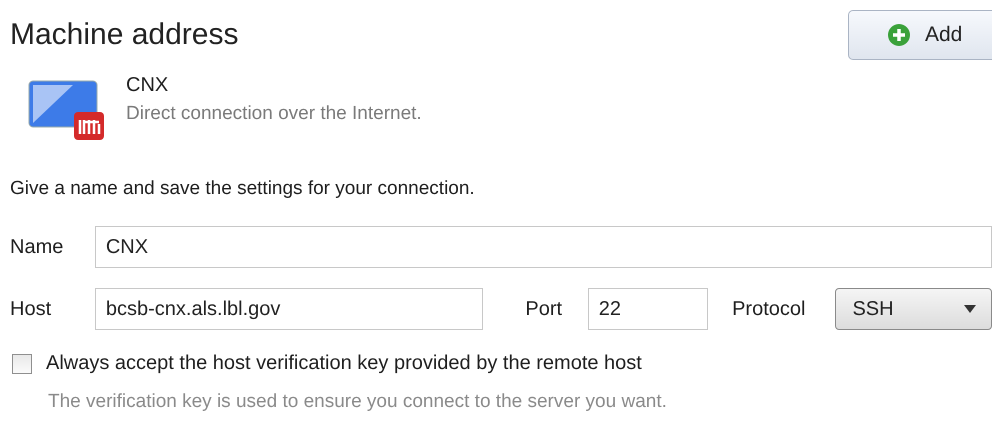 The width and height of the screenshot is (992, 448). I want to click on connection-description: Direct connection over the Internet., so click(274, 114).